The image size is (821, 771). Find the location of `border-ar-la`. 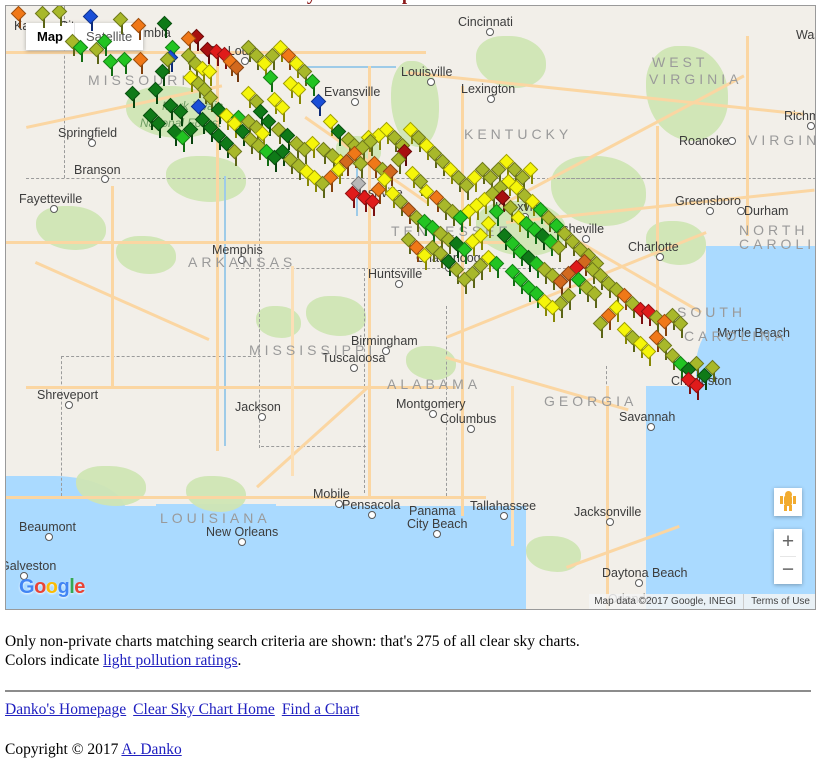

border-ar-la is located at coordinates (161, 356).